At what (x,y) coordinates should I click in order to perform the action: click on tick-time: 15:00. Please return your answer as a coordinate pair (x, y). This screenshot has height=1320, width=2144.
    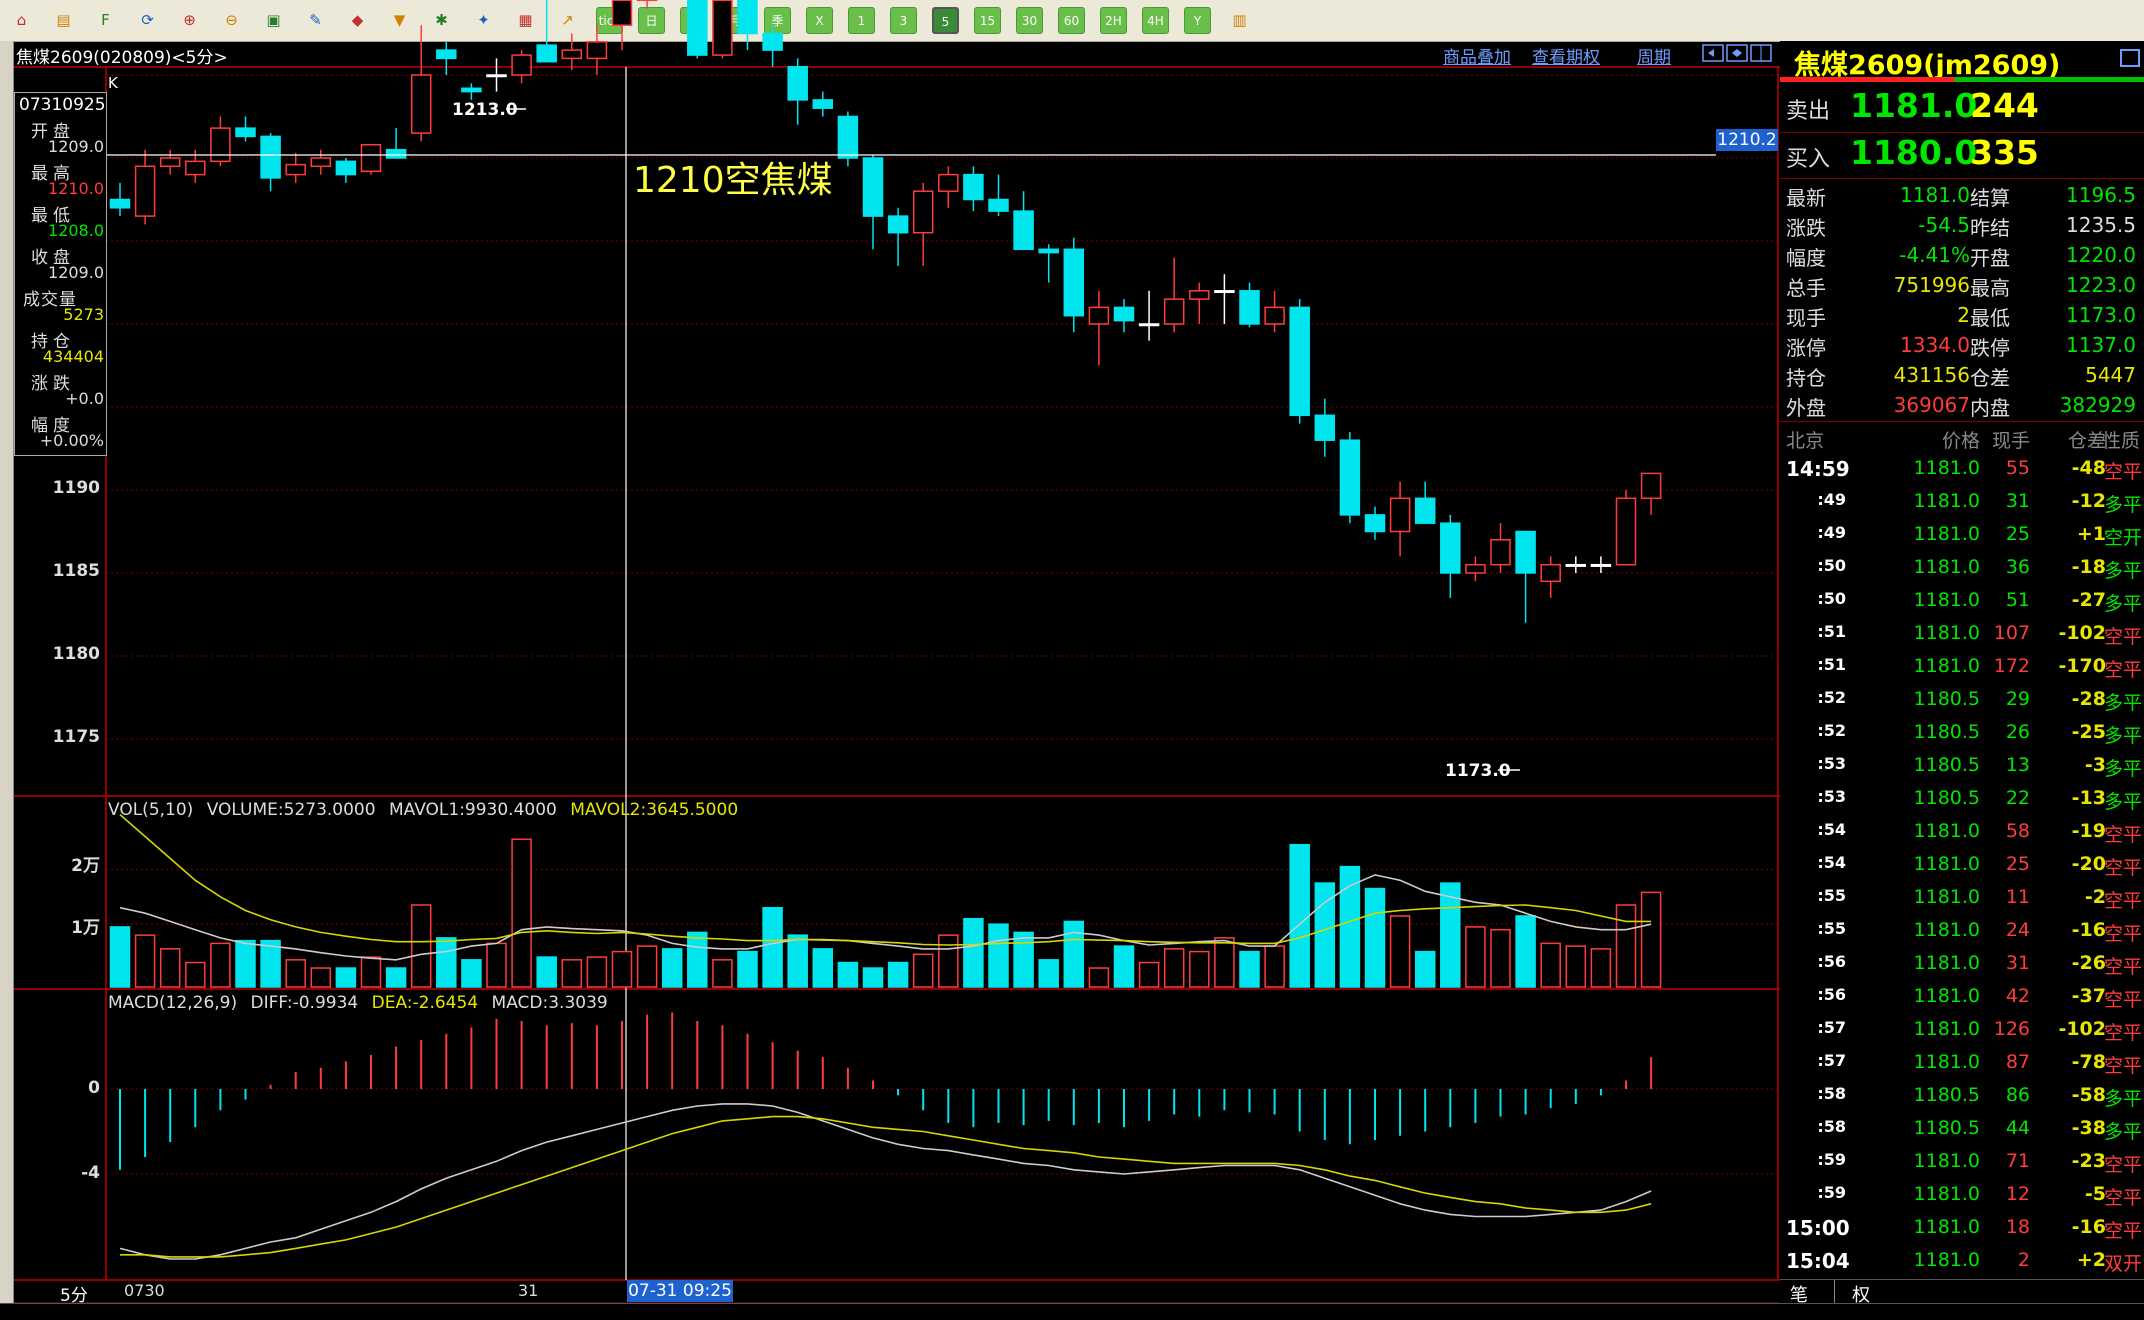
    Looking at the image, I should click on (1816, 1228).